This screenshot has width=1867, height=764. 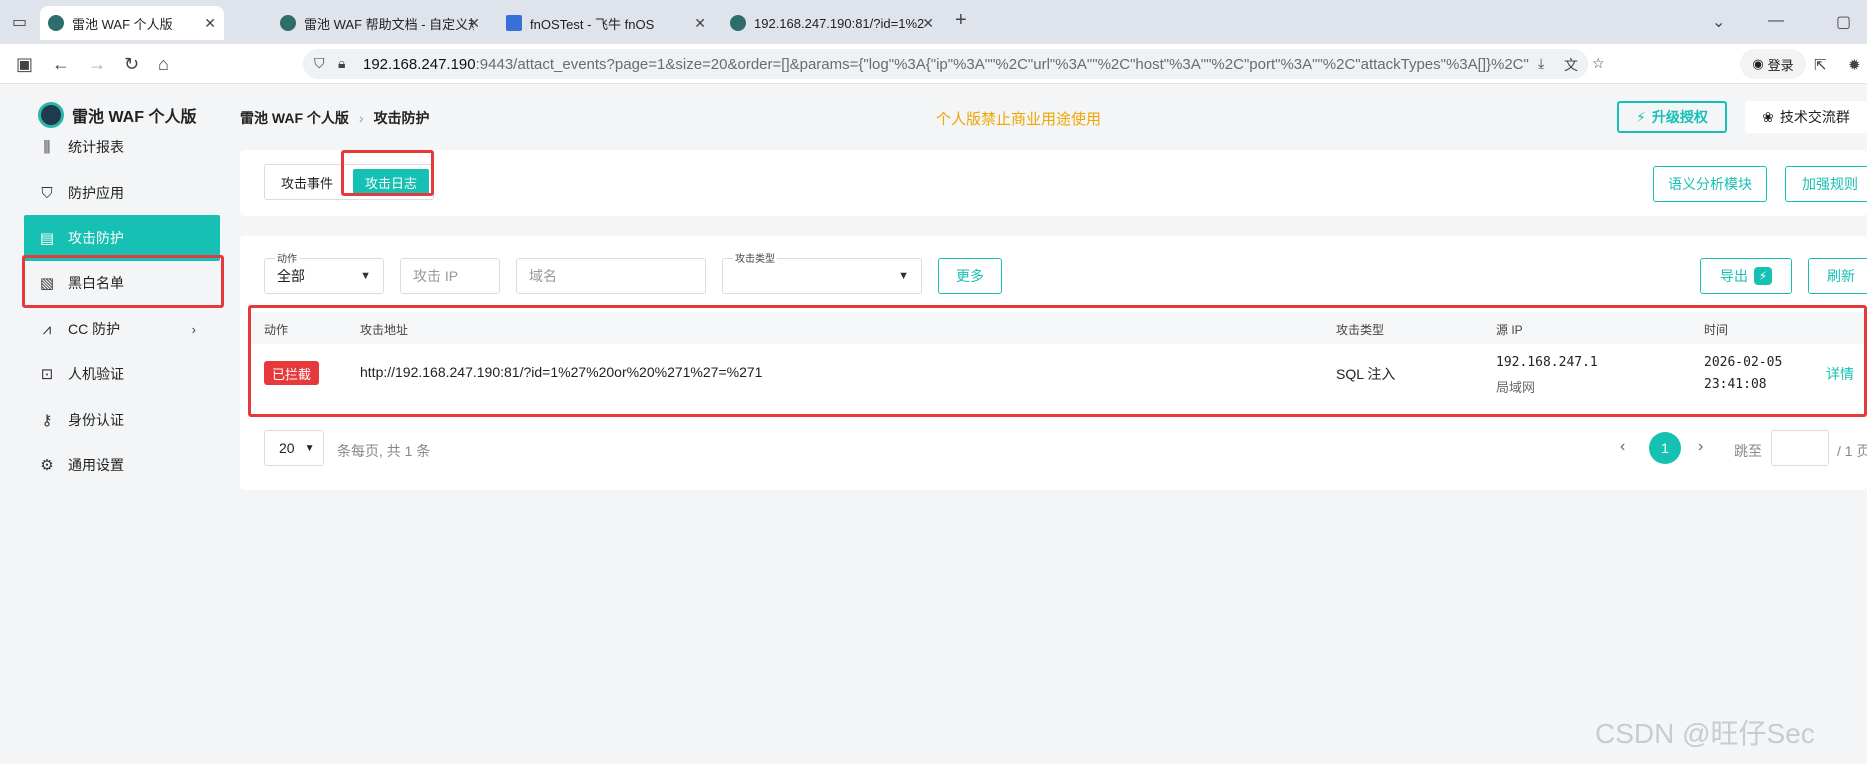 I want to click on action-value: 全部, so click(x=291, y=276).